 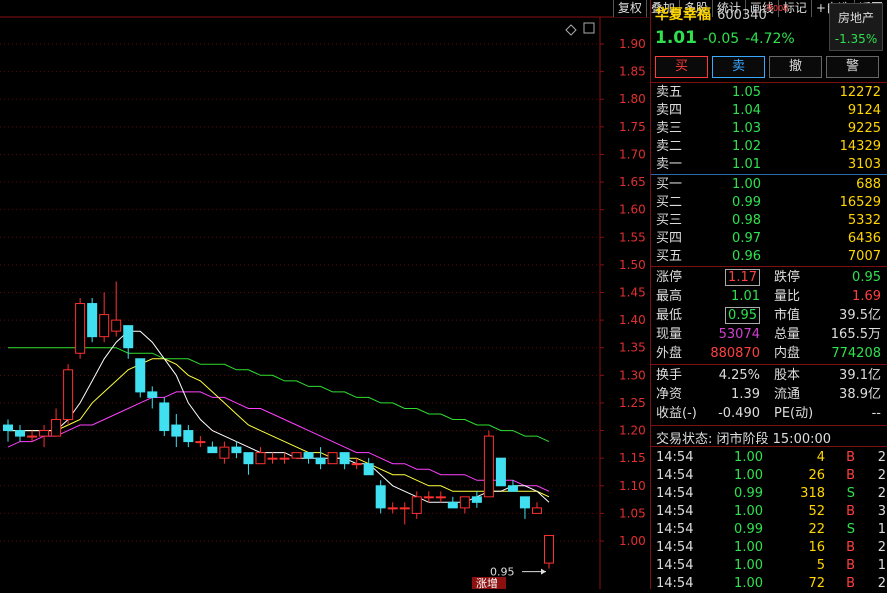 What do you see at coordinates (738, 67) in the screenshot?
I see `sell-button: 卖` at bounding box center [738, 67].